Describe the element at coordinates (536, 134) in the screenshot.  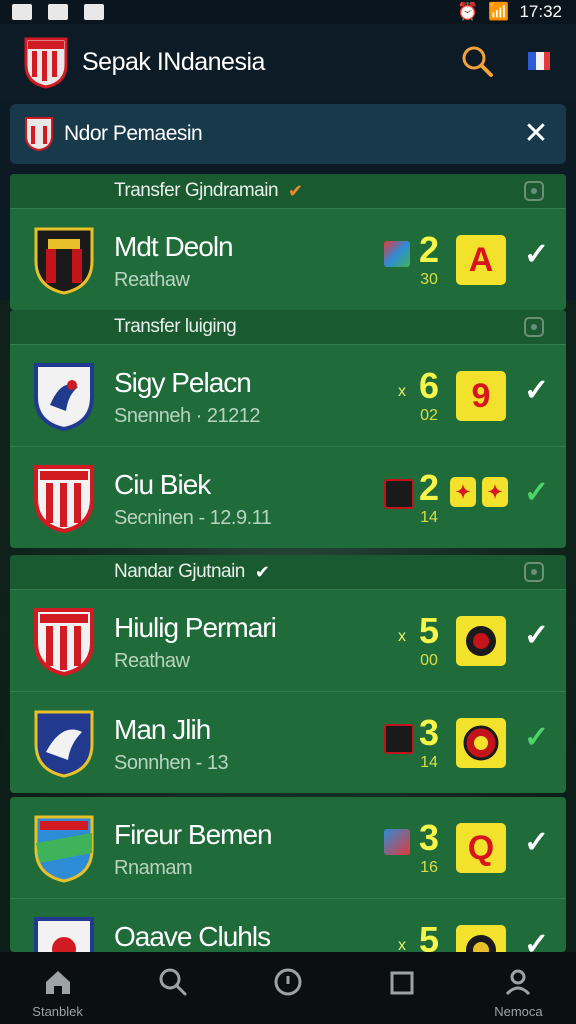
I see `close-icon: ✕` at that location.